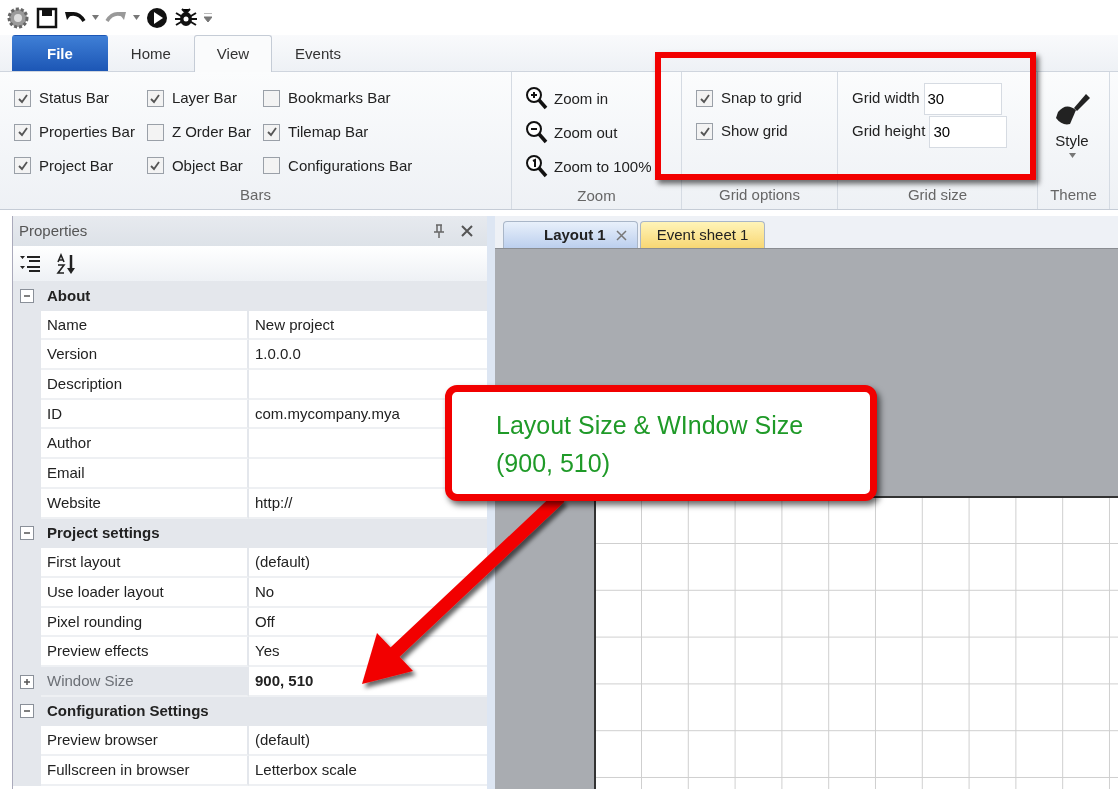 Image resolution: width=1118 pixels, height=790 pixels. Describe the element at coordinates (754, 131) in the screenshot. I see `checkbox-label: Show grid` at that location.